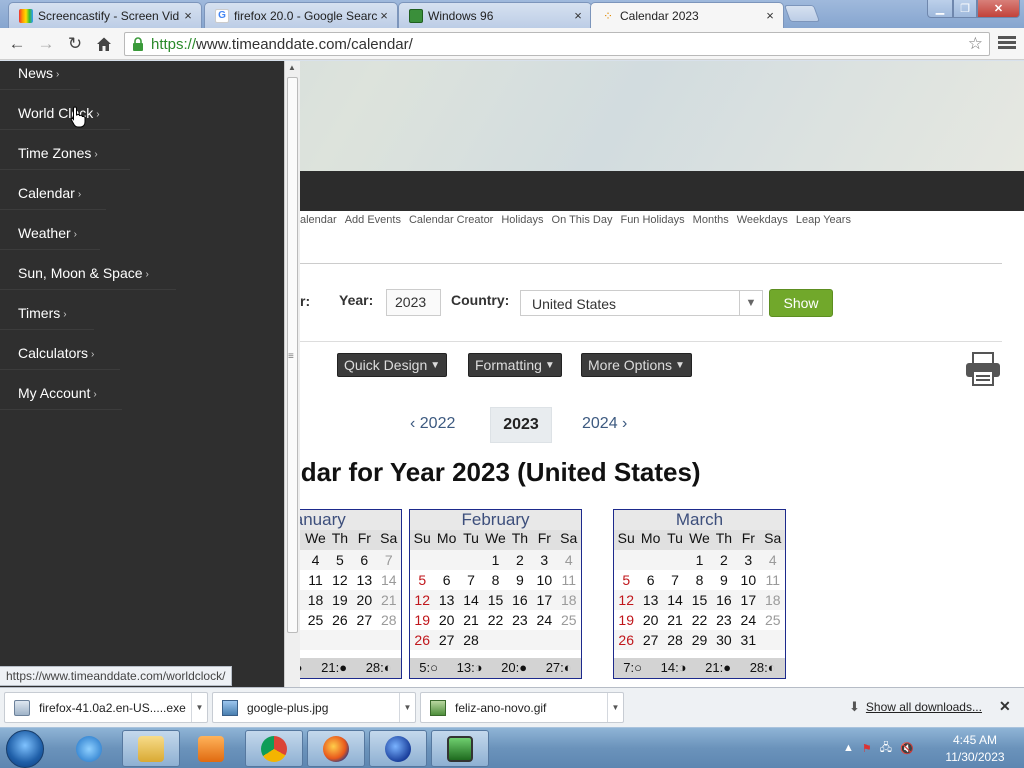 This screenshot has height=768, width=1024. Describe the element at coordinates (373, 222) in the screenshot. I see `subnav-link: Add Events` at that location.